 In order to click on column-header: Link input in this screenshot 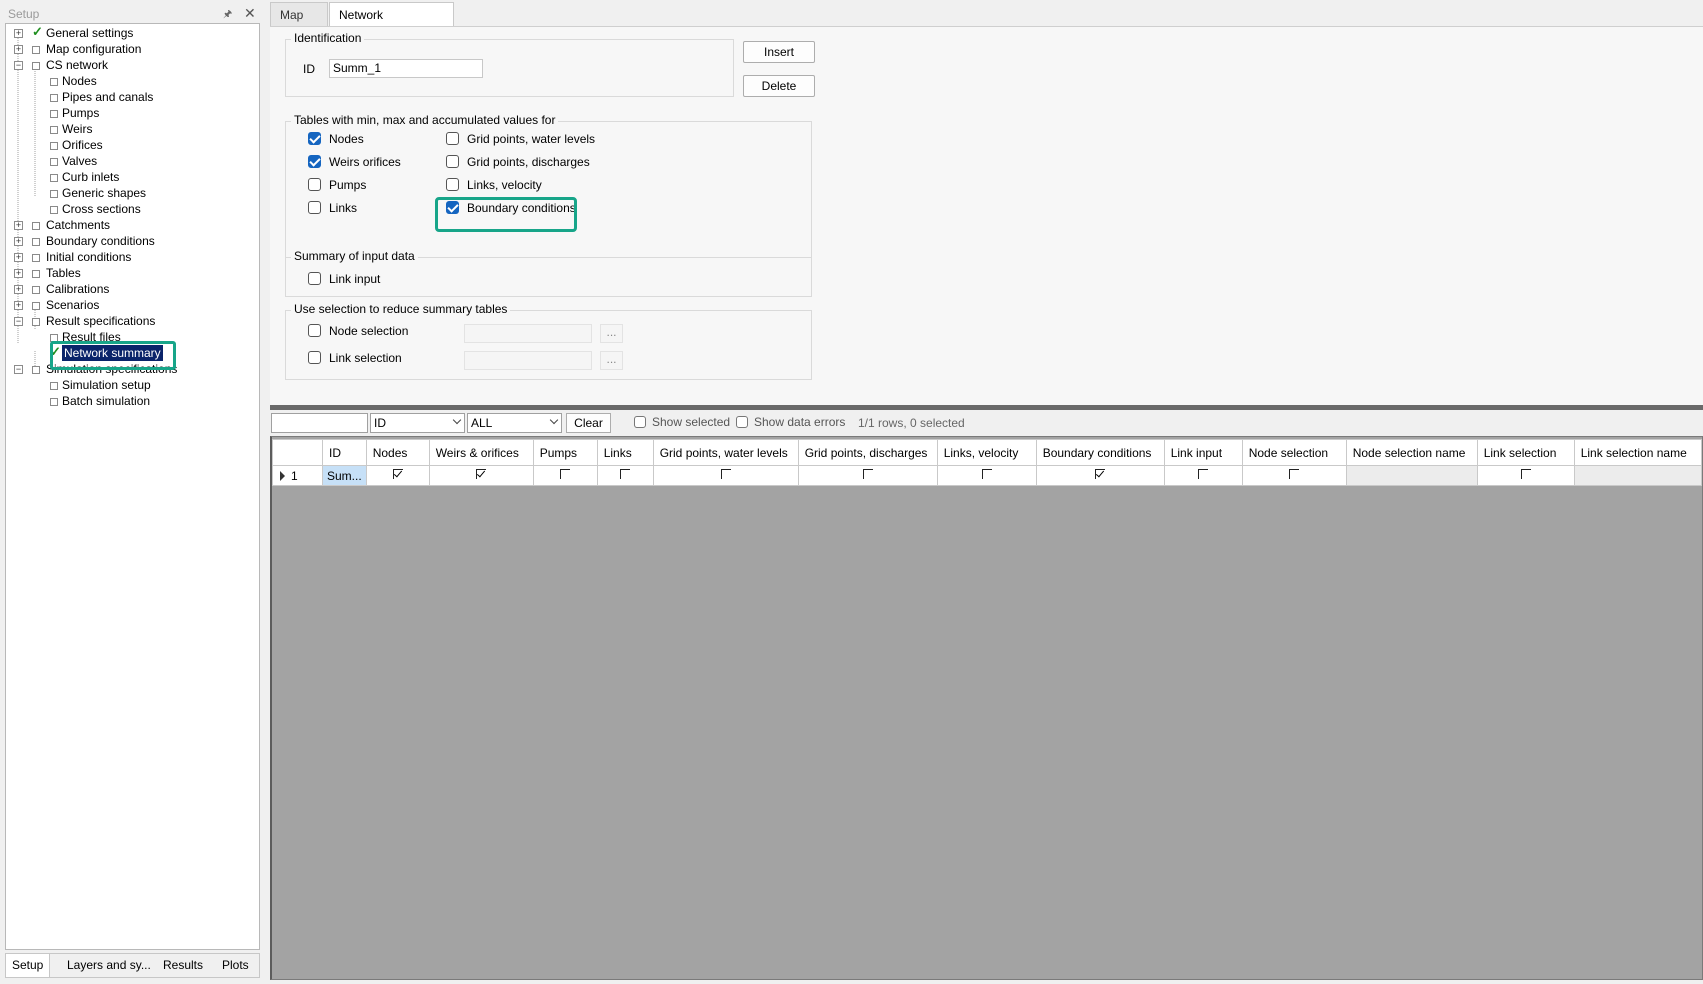, I will do `click(1203, 452)`.